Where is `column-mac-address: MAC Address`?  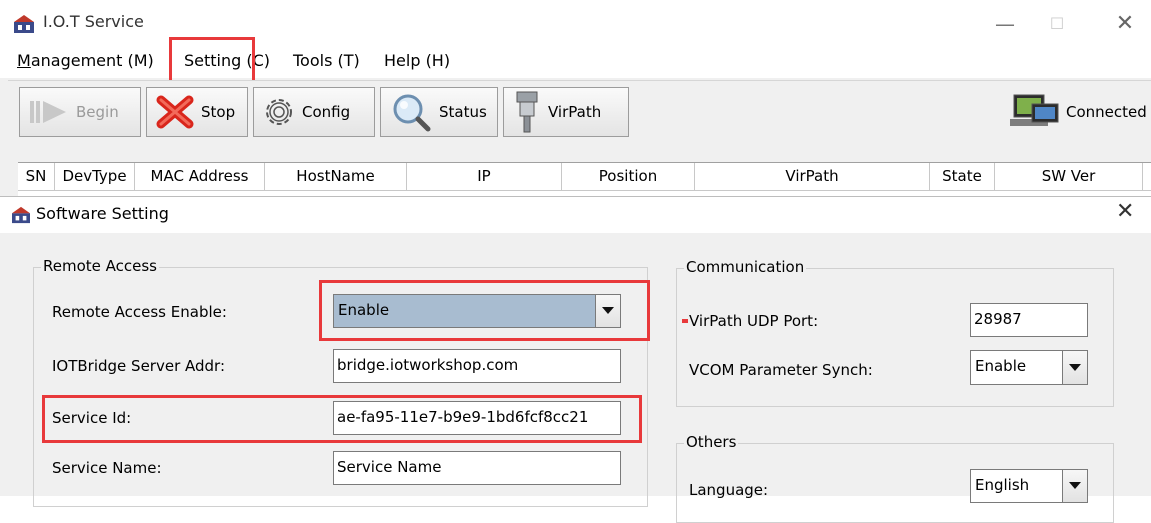
column-mac-address: MAC Address is located at coordinates (200, 176).